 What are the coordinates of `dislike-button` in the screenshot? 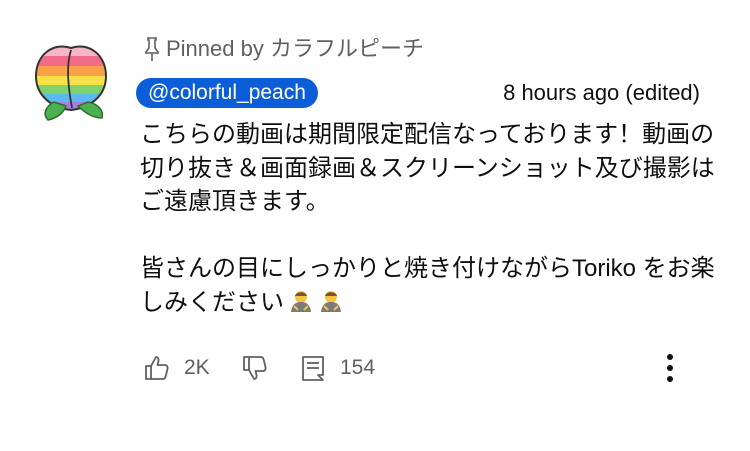 It's located at (255, 368).